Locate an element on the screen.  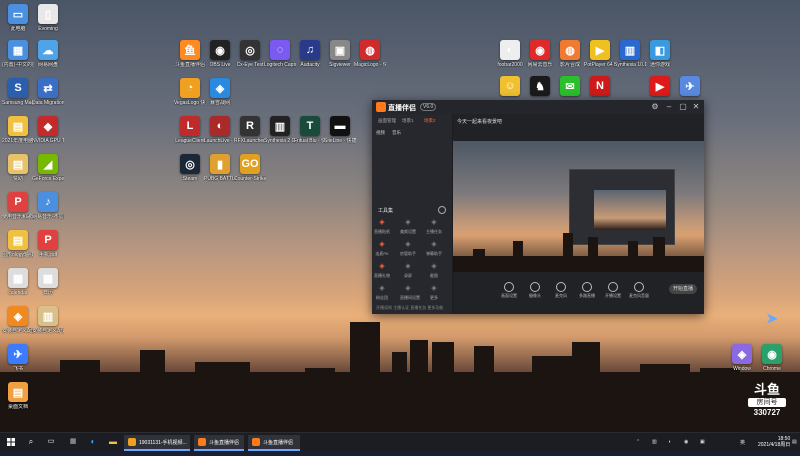
tray-overflow-icon: ⌃ is located at coordinates (638, 442).